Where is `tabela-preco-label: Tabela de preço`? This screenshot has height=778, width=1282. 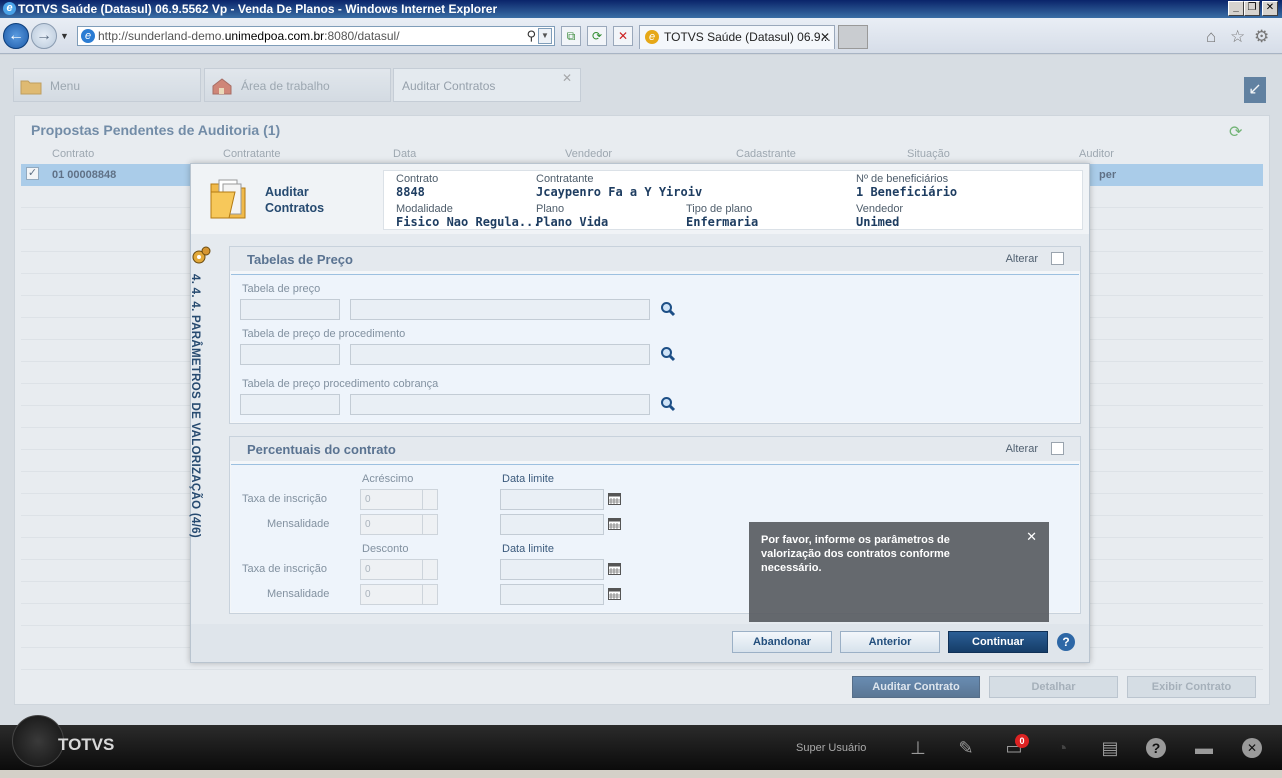 tabela-preco-label: Tabela de preço is located at coordinates (281, 289).